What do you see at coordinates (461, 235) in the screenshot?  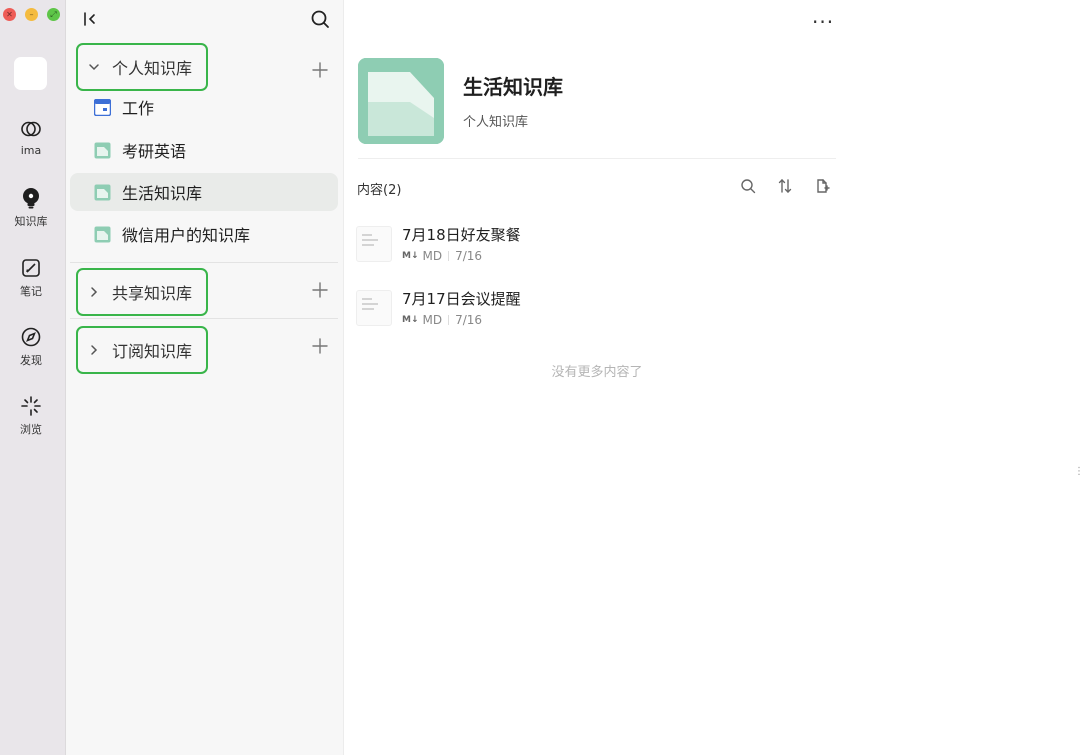 I see `doc-title: 7月18日好友聚餐` at bounding box center [461, 235].